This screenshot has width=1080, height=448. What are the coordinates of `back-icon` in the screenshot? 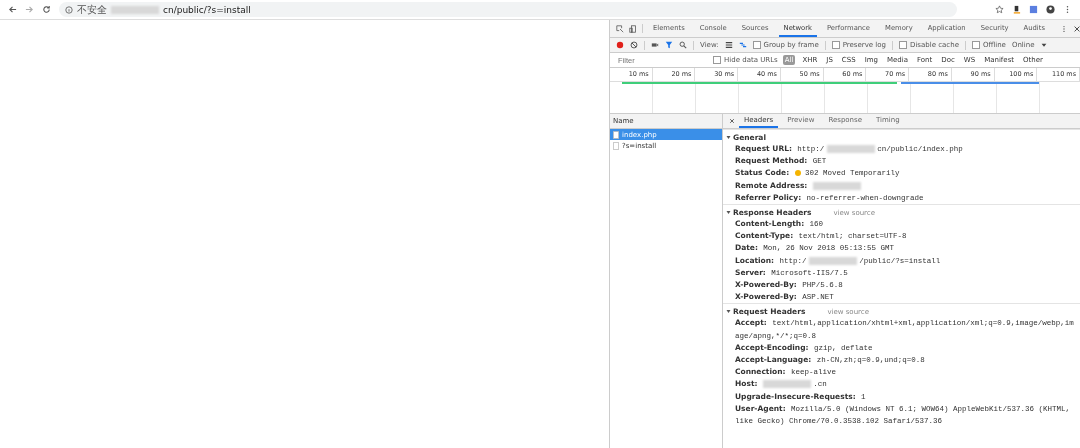 It's located at (12, 9).